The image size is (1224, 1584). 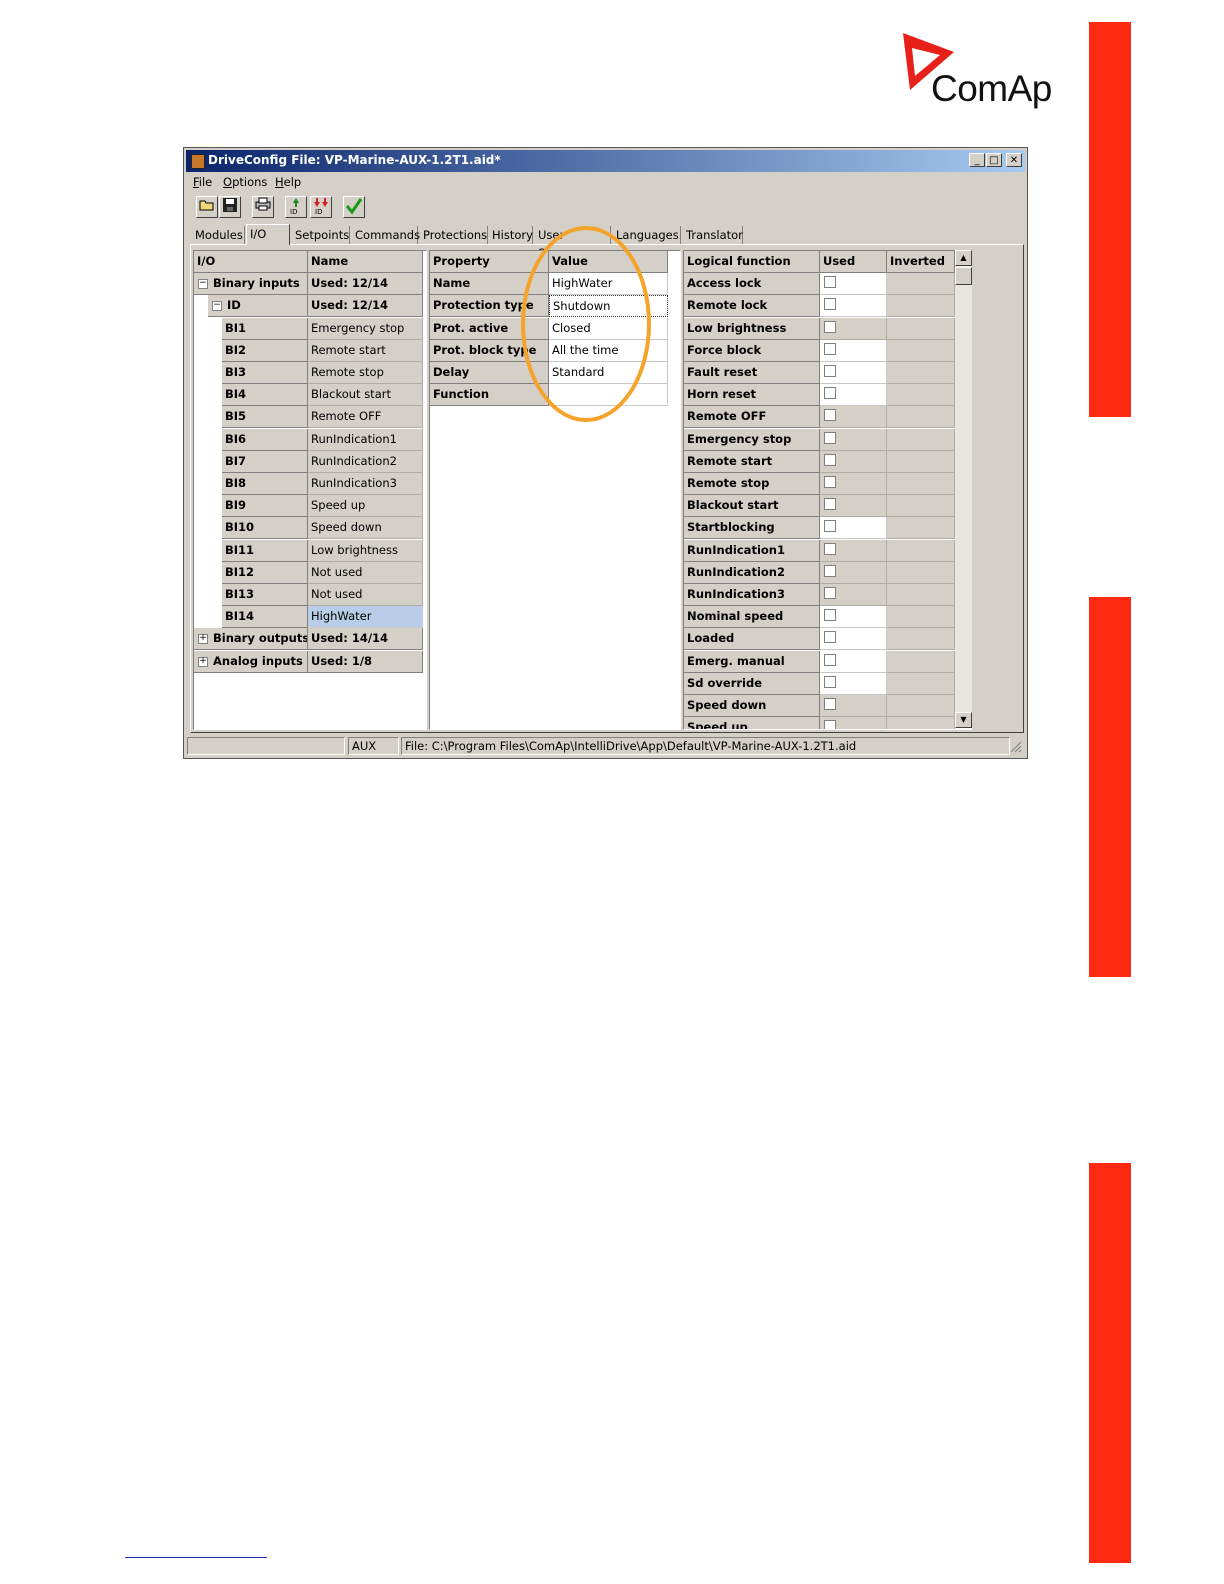 I want to click on io-cell: BI1, so click(x=265, y=328).